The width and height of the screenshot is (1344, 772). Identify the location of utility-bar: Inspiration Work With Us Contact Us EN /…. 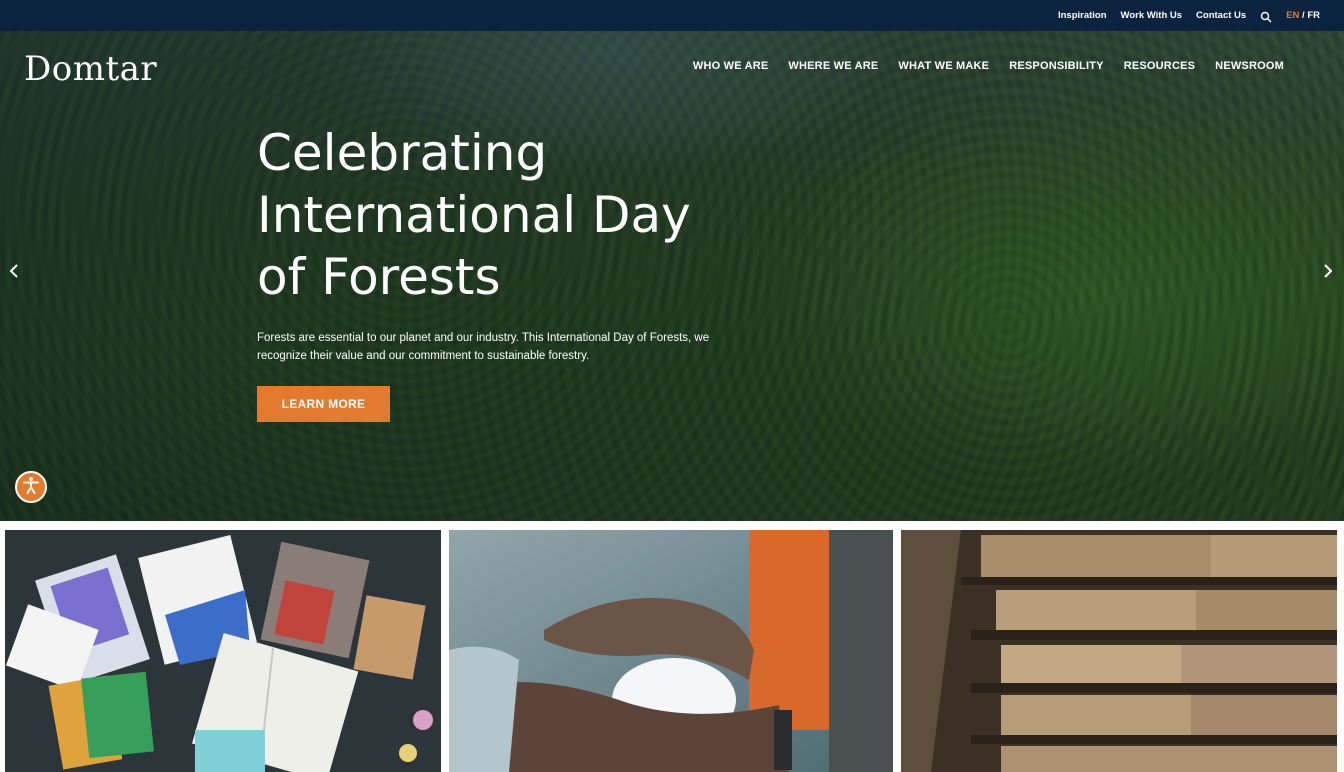
(672, 15).